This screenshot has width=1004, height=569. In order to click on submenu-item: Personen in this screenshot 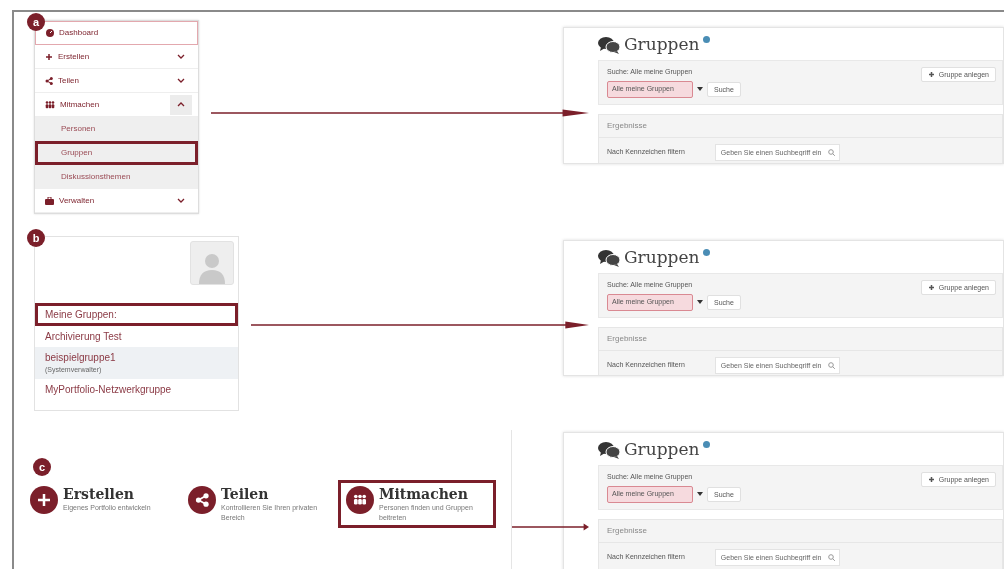, I will do `click(116, 129)`.